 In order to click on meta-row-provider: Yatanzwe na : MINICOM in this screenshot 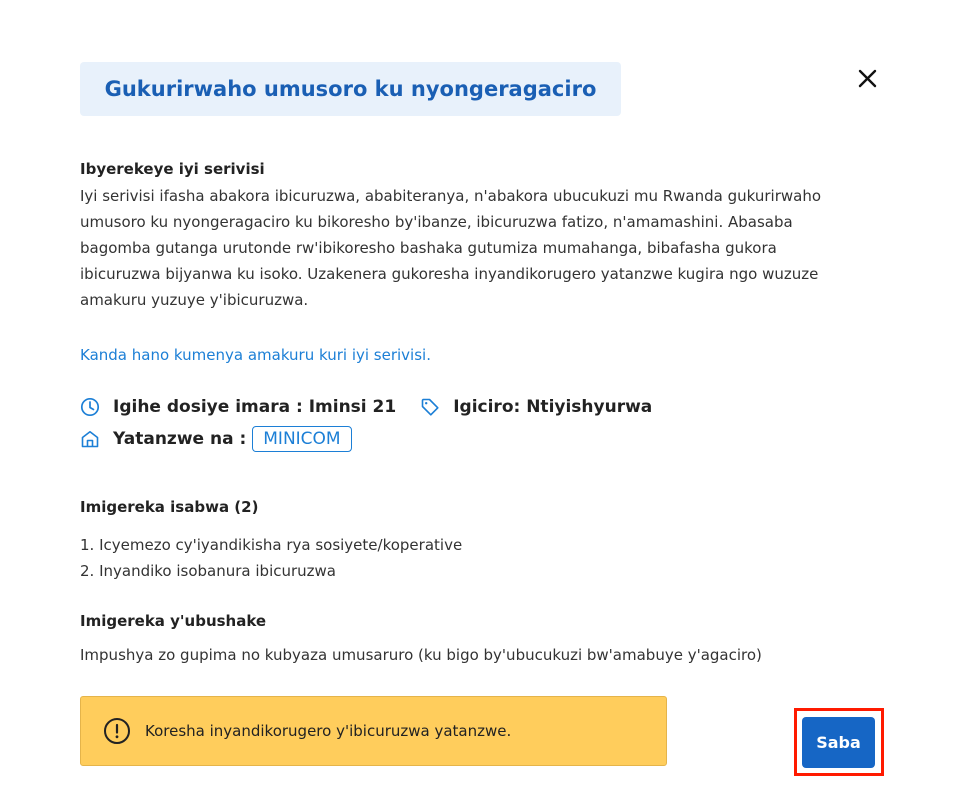, I will do `click(216, 439)`.